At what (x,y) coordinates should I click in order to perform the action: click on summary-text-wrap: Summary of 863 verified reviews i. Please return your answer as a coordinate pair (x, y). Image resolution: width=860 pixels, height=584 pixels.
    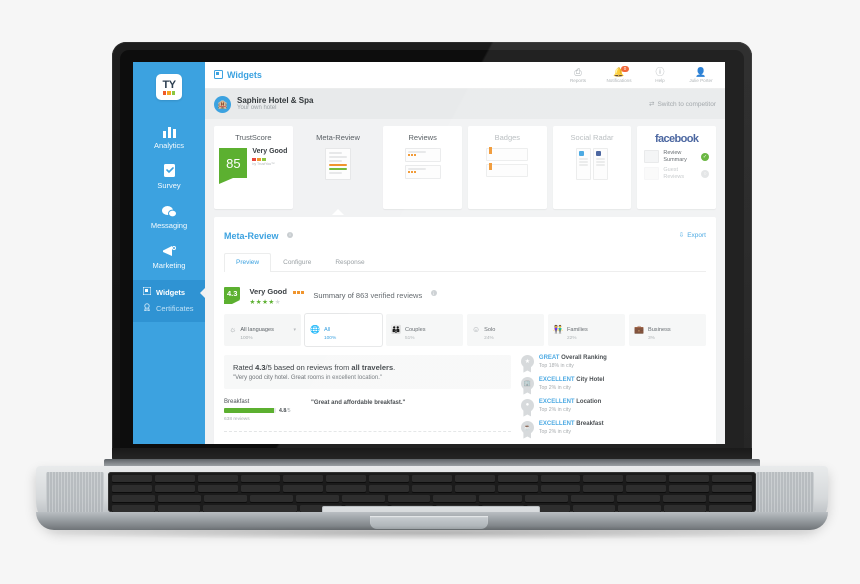
    Looking at the image, I should click on (375, 294).